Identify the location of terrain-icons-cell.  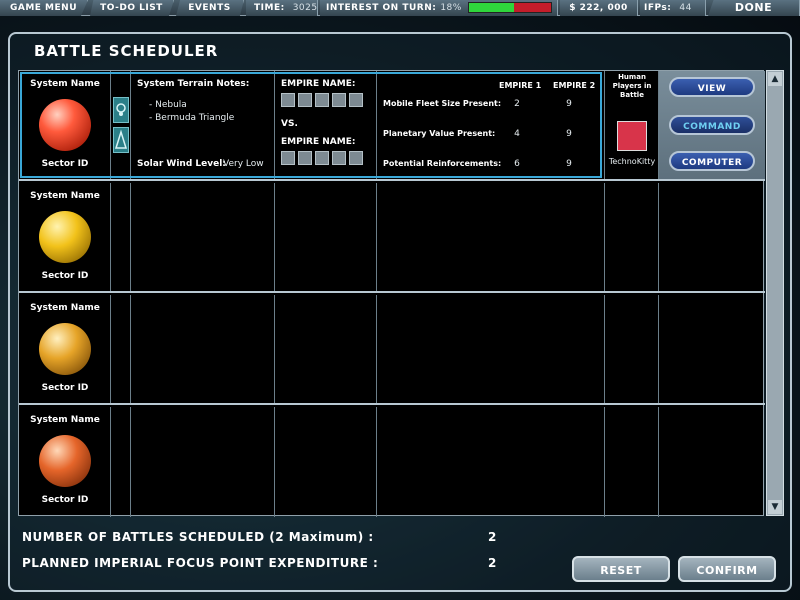
(121, 125).